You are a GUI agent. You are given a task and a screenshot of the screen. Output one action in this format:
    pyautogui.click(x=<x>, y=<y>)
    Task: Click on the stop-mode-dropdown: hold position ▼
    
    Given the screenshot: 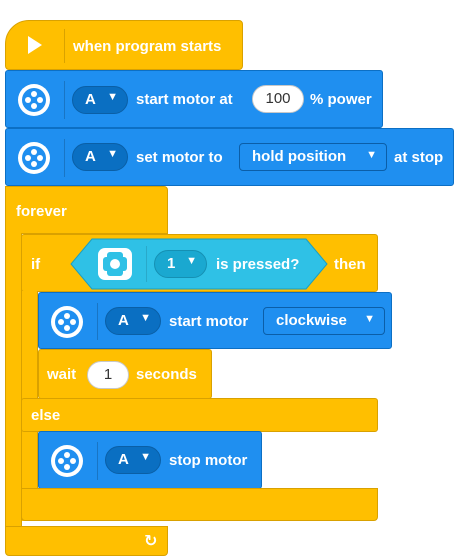 What is the action you would take?
    pyautogui.click(x=313, y=157)
    